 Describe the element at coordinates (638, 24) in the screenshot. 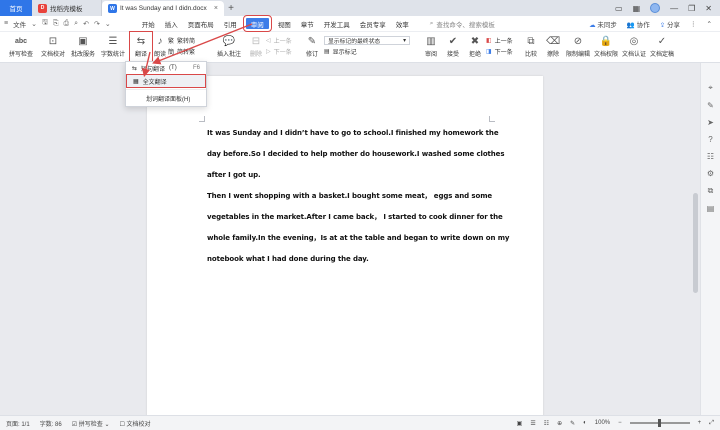

I see `collab-button: 👥 协作` at that location.